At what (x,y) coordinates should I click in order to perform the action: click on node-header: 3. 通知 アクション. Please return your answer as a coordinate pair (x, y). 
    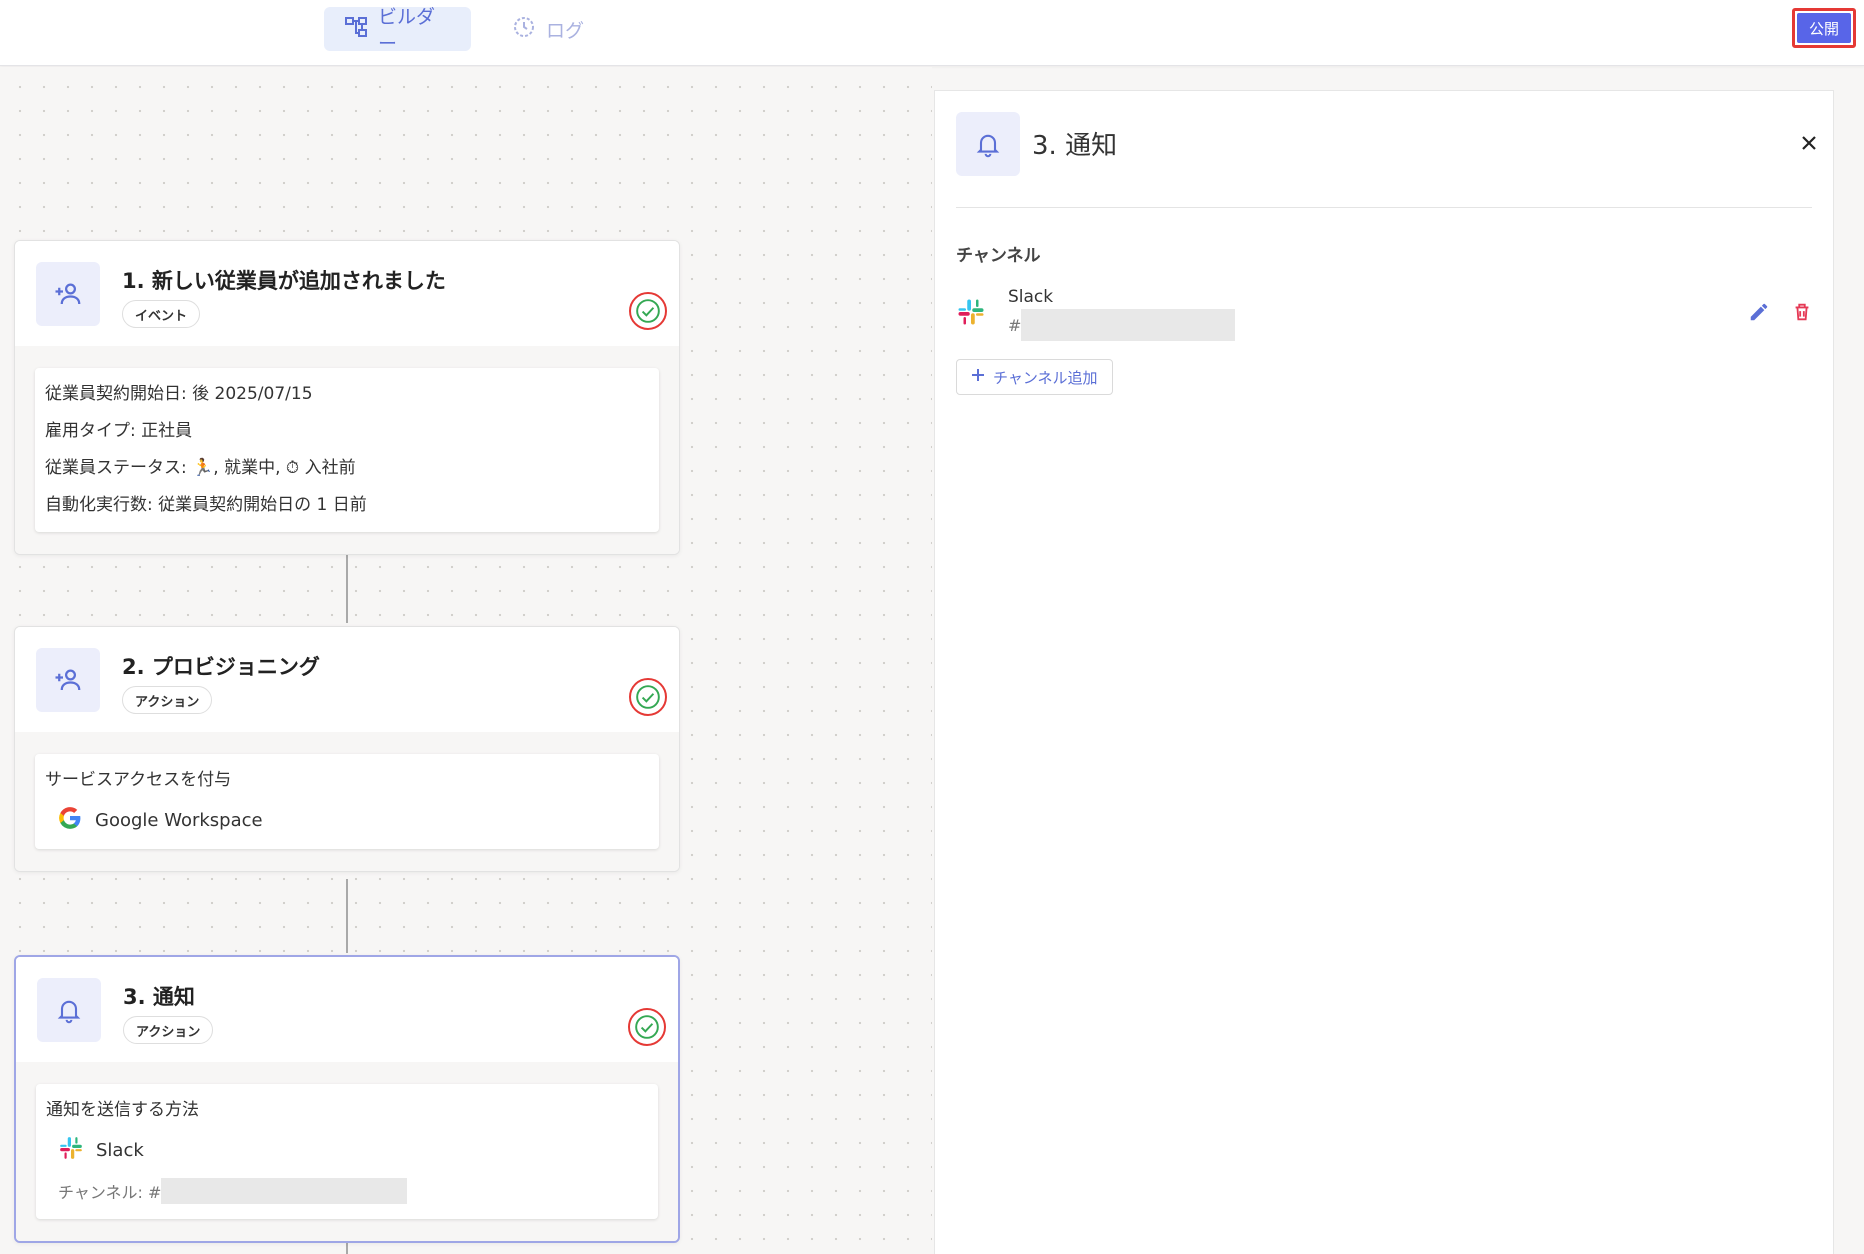
    Looking at the image, I should click on (347, 1009).